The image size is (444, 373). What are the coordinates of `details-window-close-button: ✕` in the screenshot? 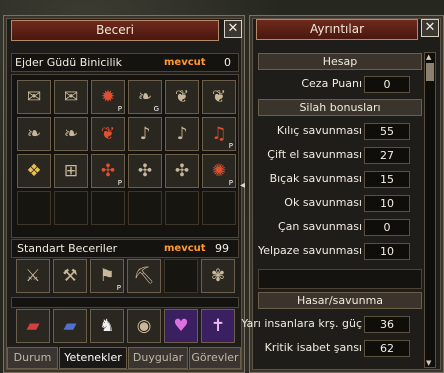 It's located at (430, 28).